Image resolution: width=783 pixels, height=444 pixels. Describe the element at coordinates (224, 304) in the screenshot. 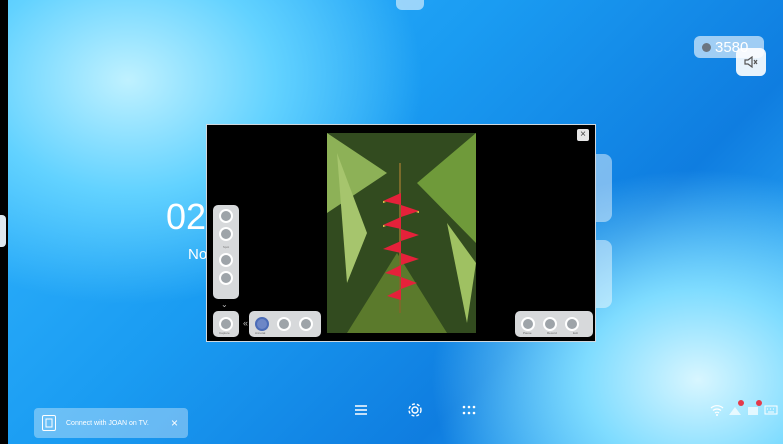

I see `collapse-chevron-icon: ⌄` at that location.